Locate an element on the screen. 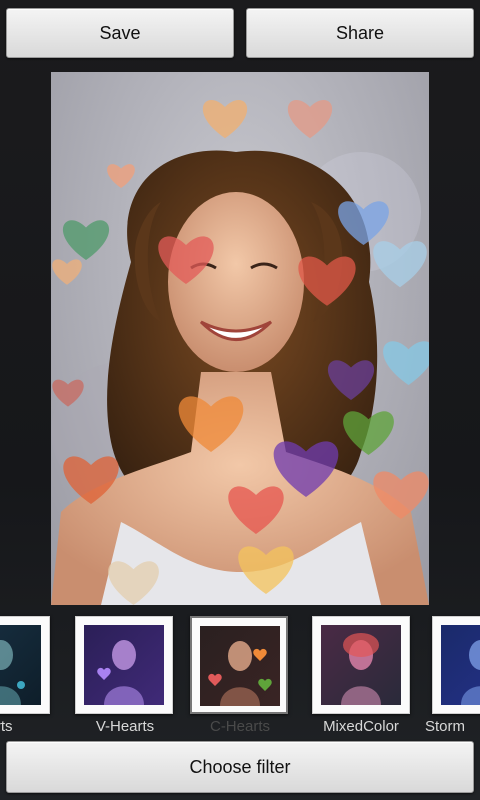  choose-filter-button: Choose filter is located at coordinates (240, 767).